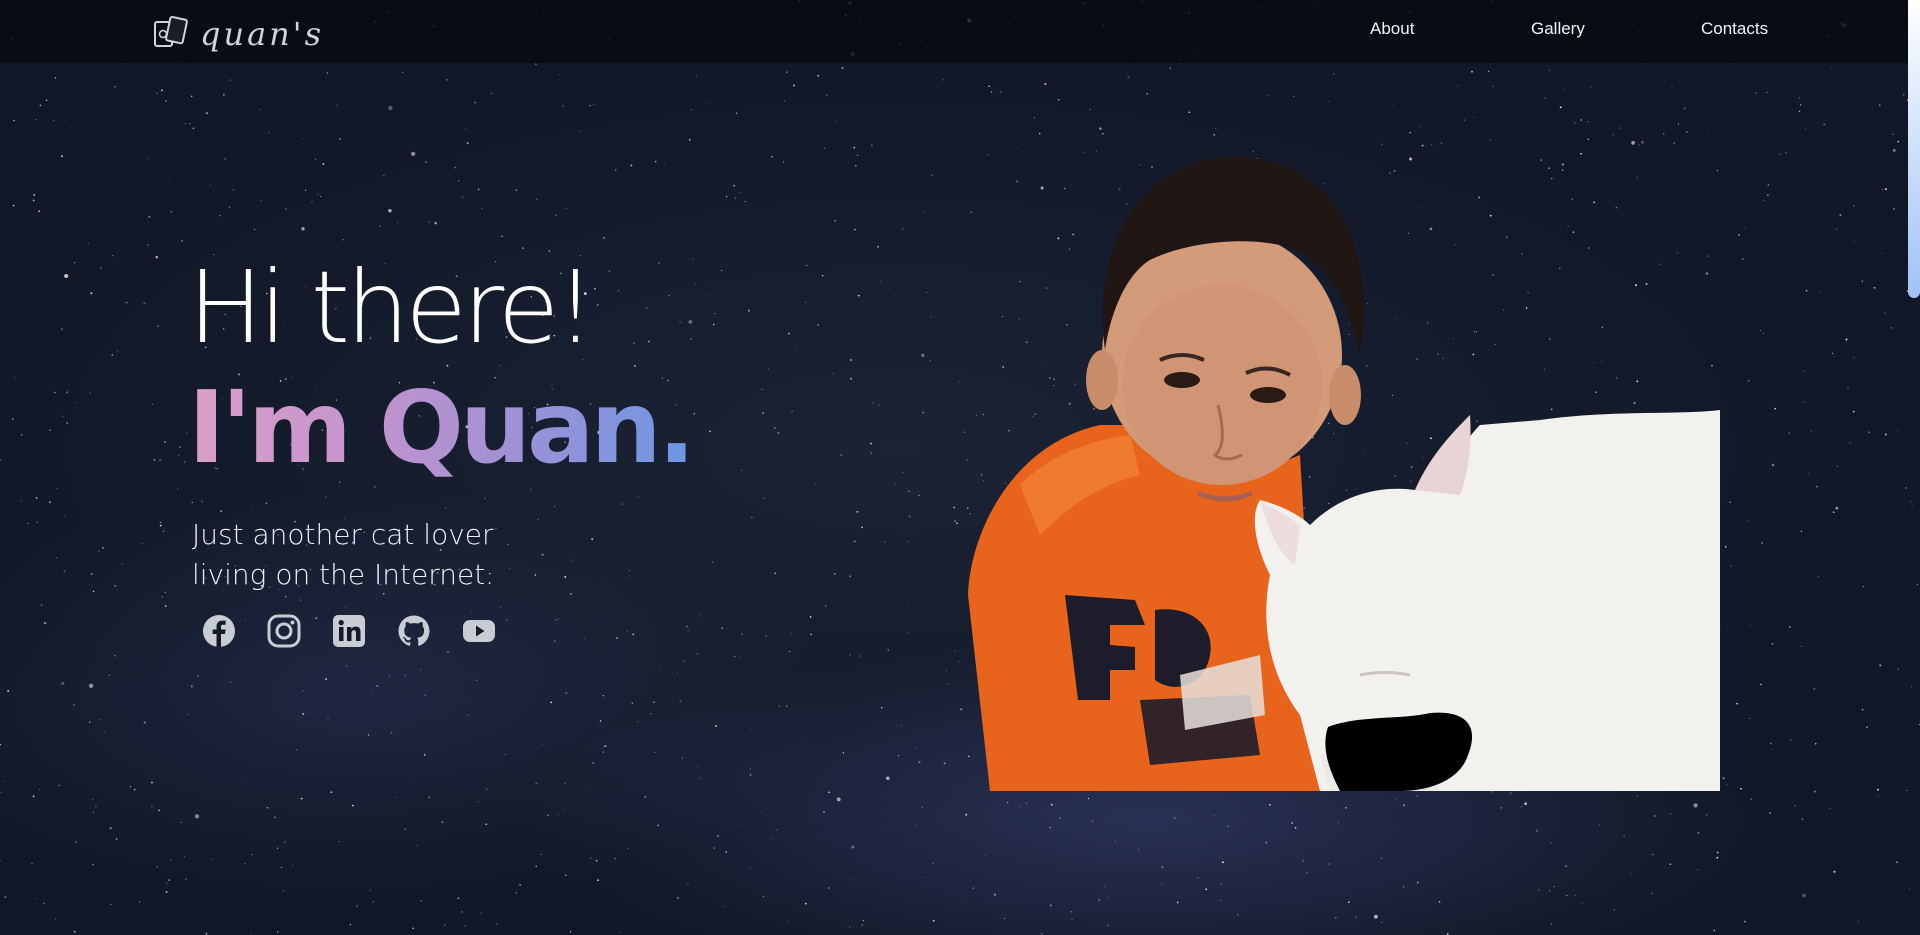 The width and height of the screenshot is (1920, 935). Describe the element at coordinates (414, 631) in the screenshot. I see `github-link` at that location.